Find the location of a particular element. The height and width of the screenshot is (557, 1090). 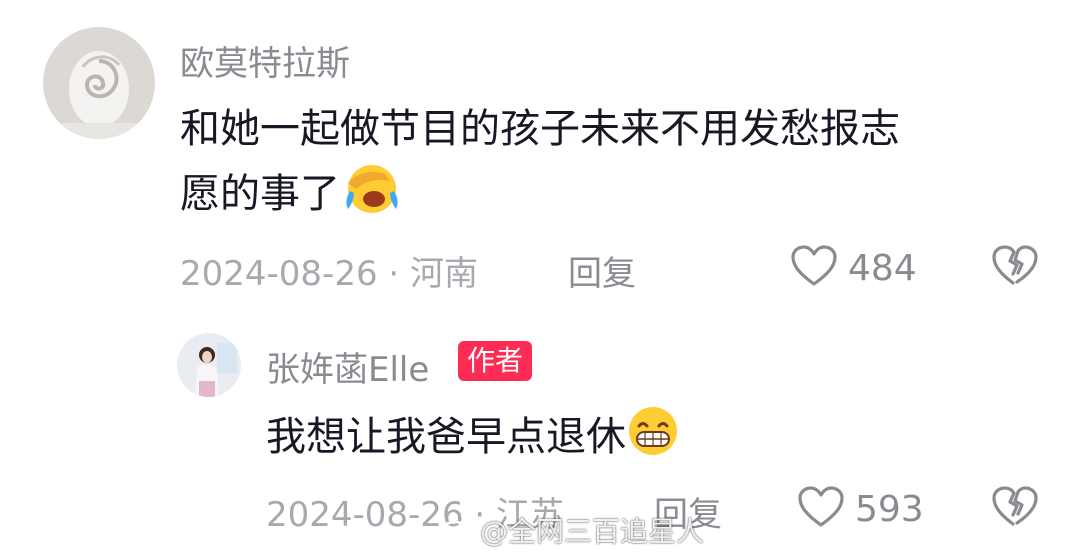

comment-date-location: 2024-08-26 · 河南 is located at coordinates (329, 274).